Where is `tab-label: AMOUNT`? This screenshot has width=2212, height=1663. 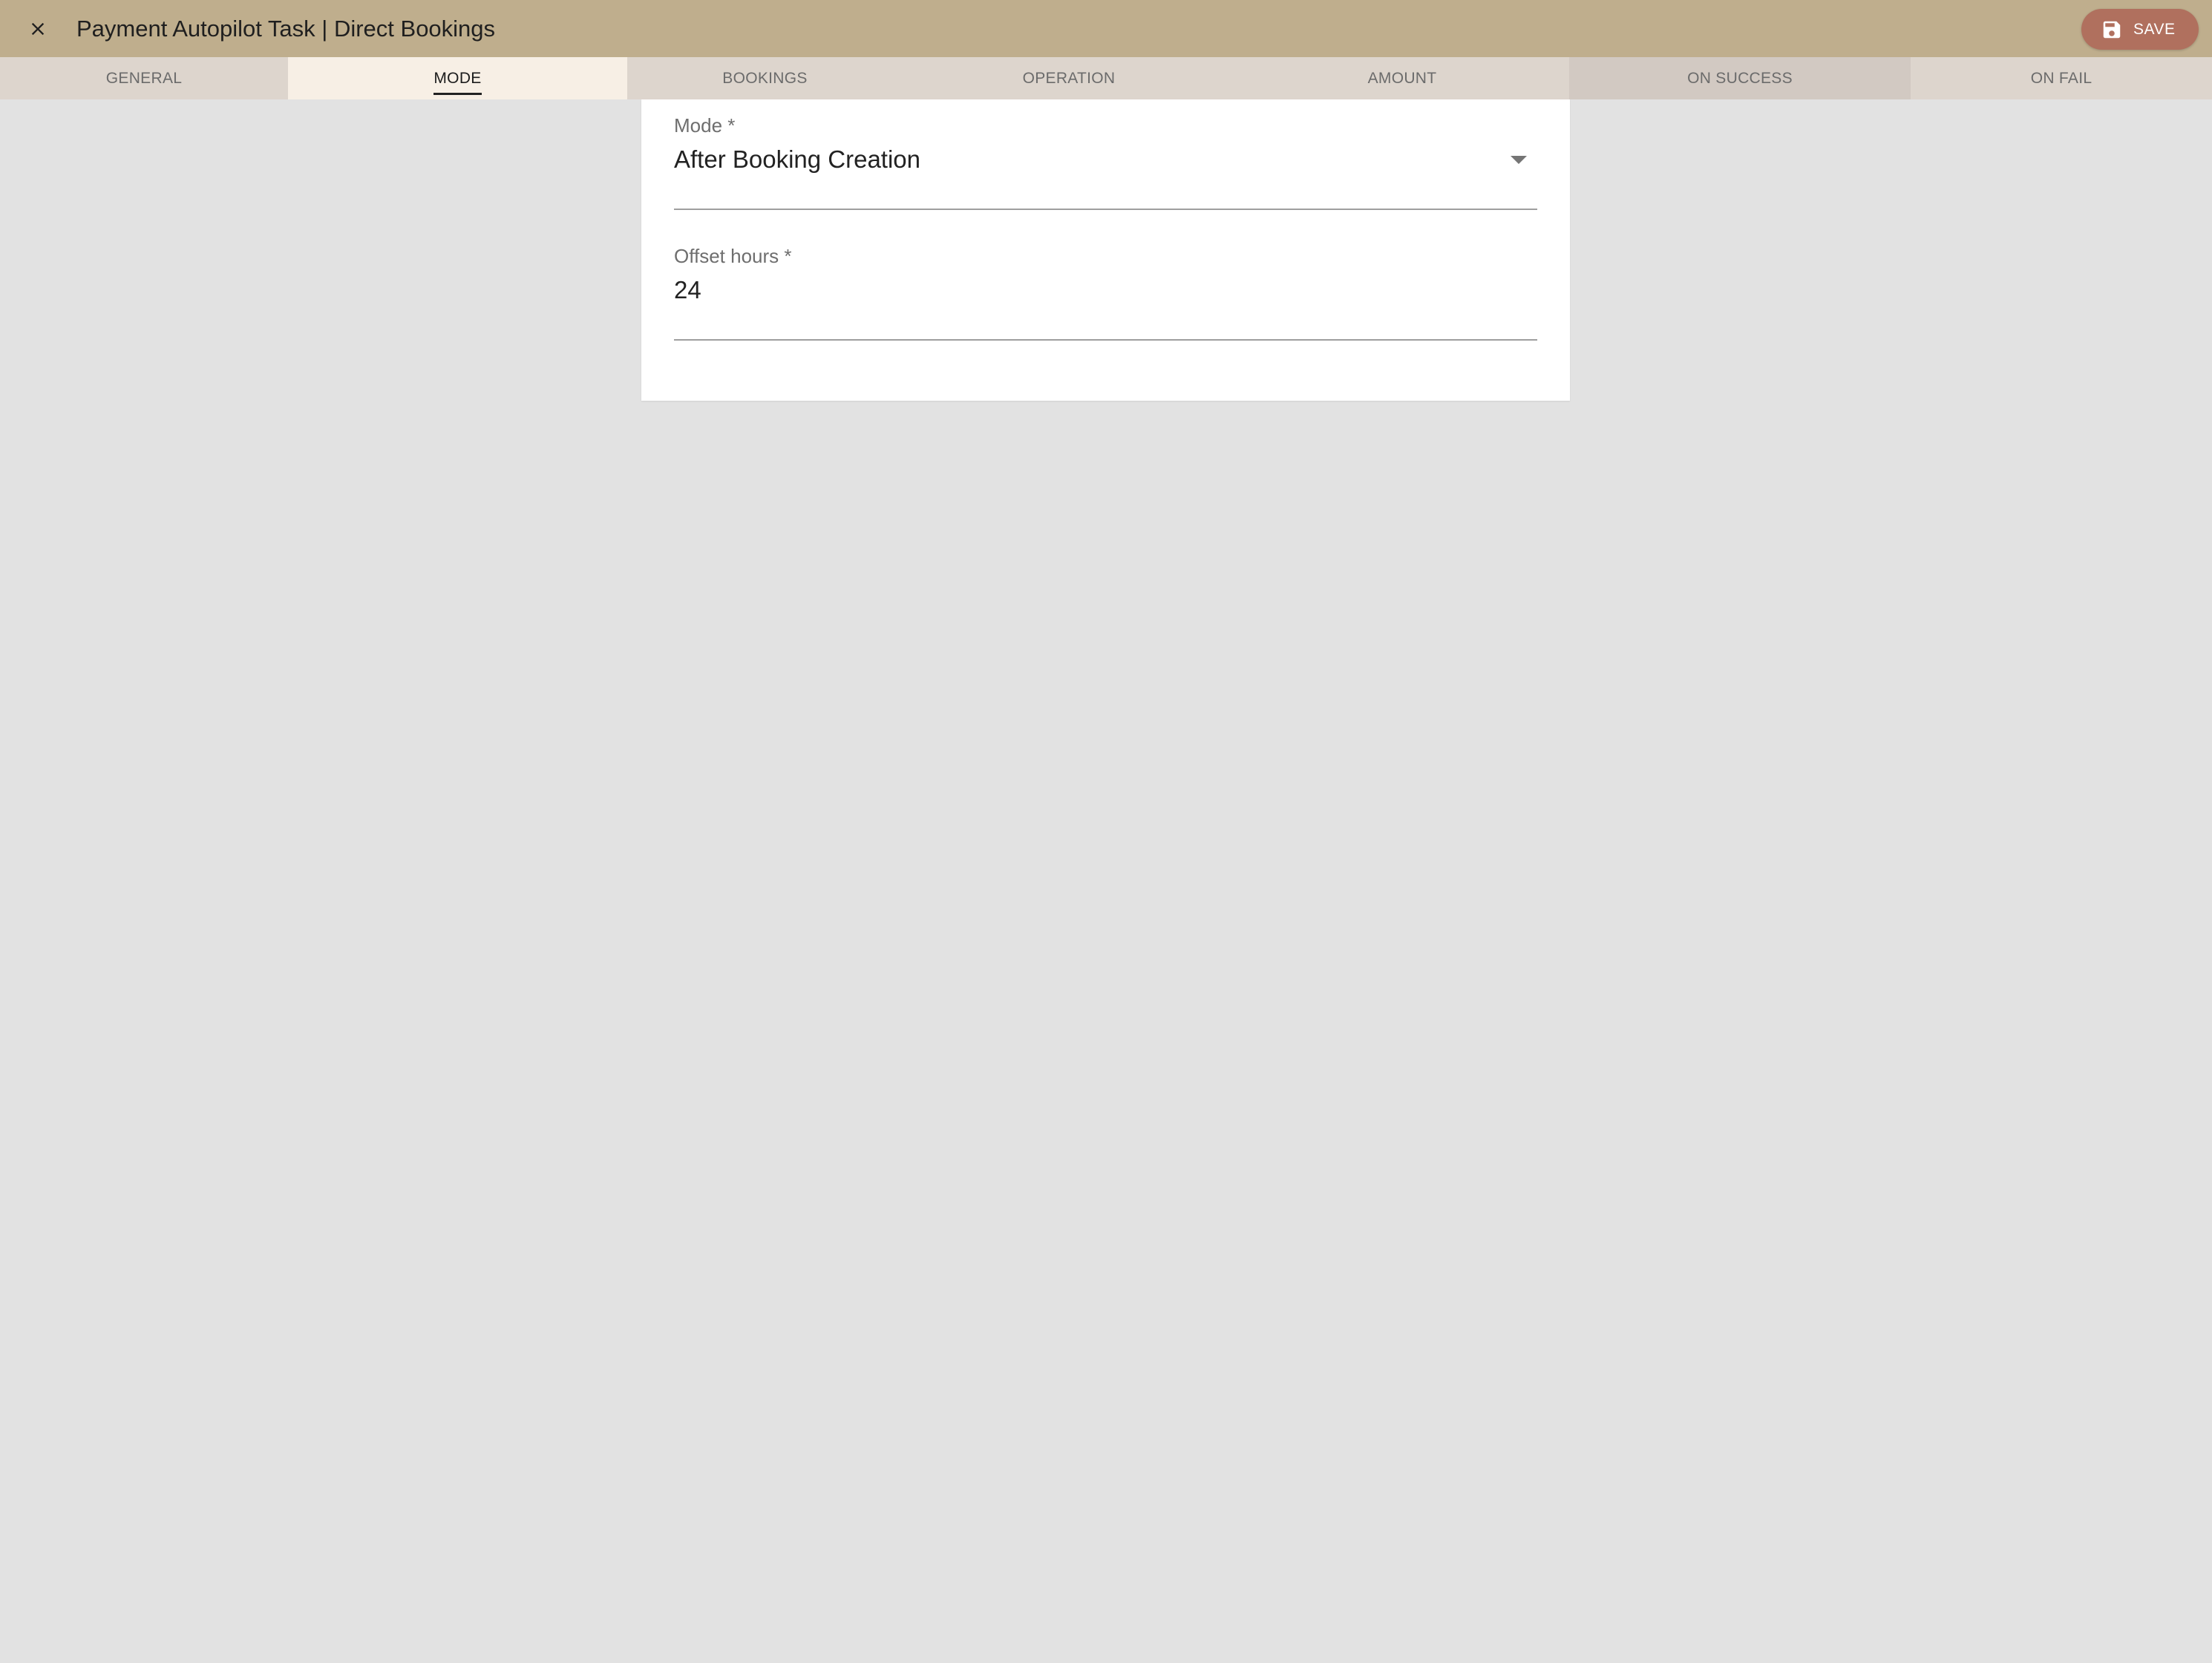 tab-label: AMOUNT is located at coordinates (1402, 78).